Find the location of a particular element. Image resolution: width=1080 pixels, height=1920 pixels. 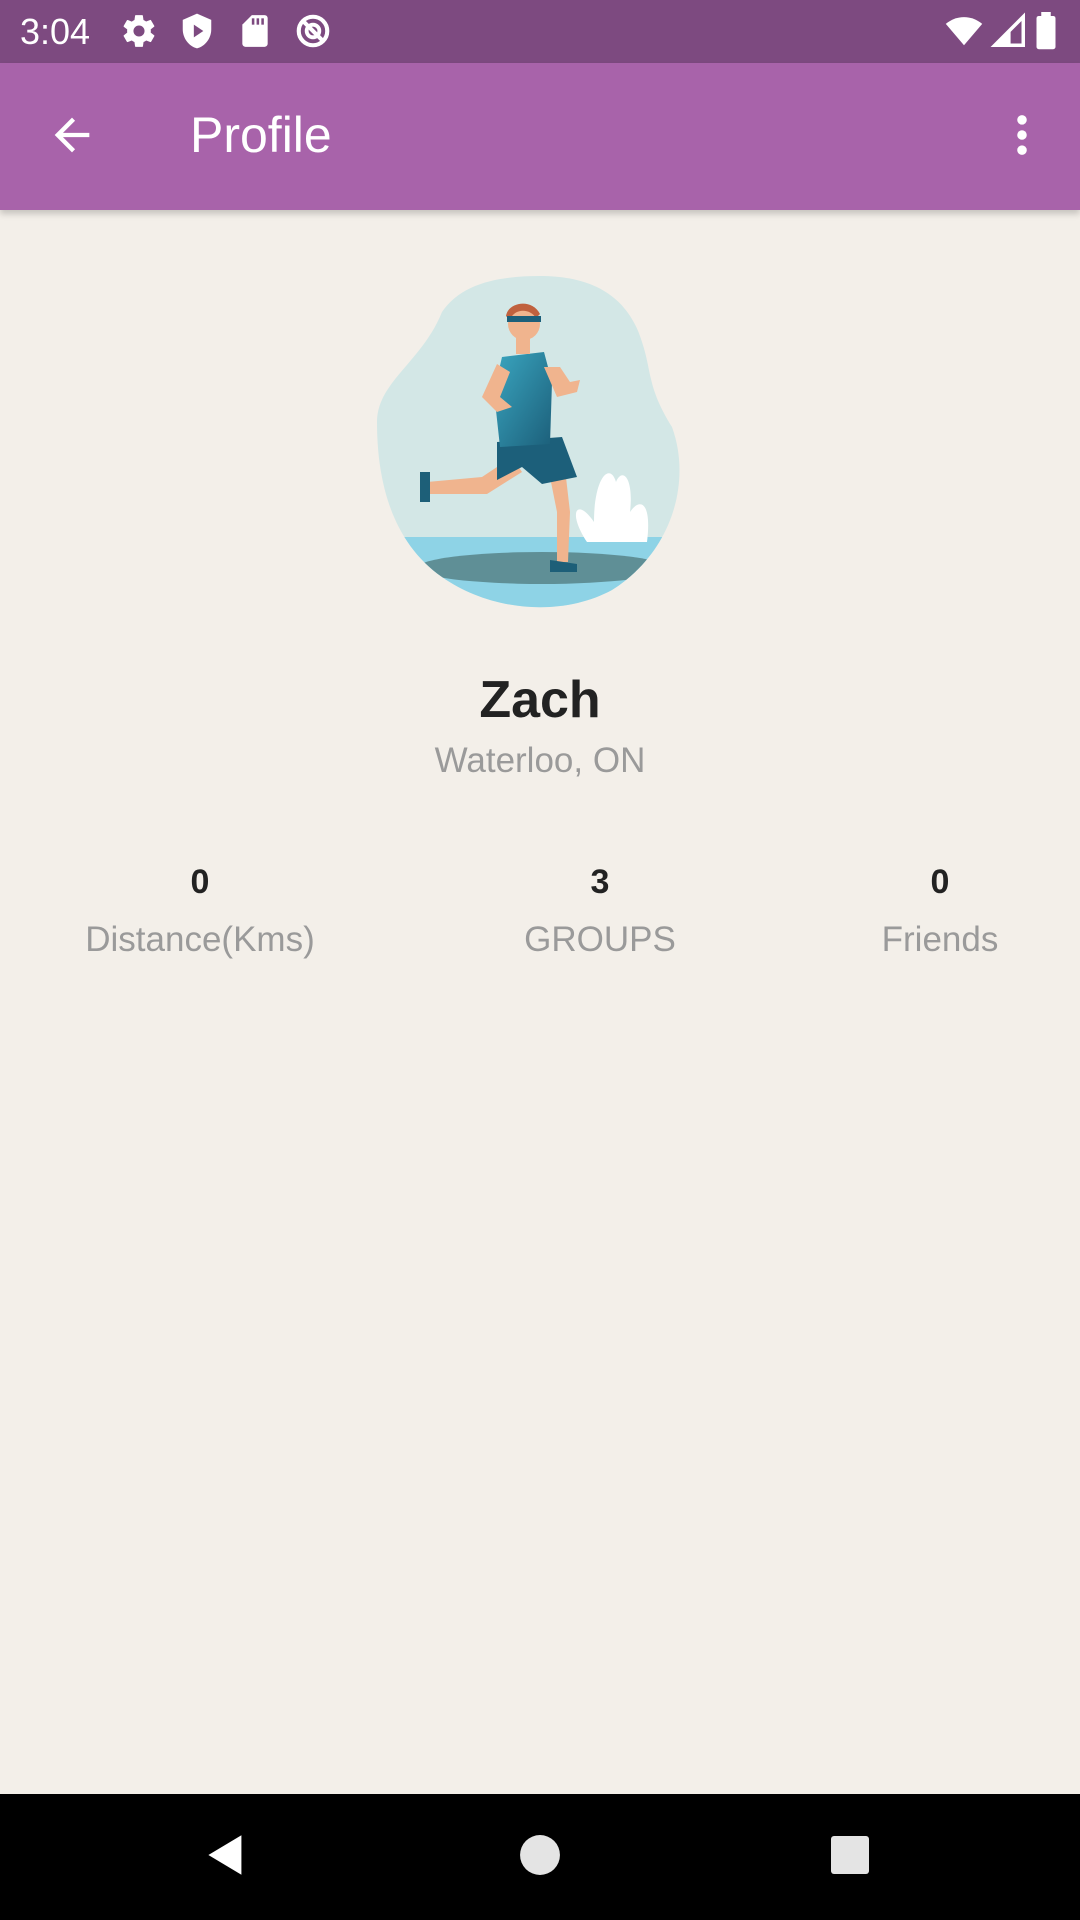

recents-square-icon is located at coordinates (850, 1857).